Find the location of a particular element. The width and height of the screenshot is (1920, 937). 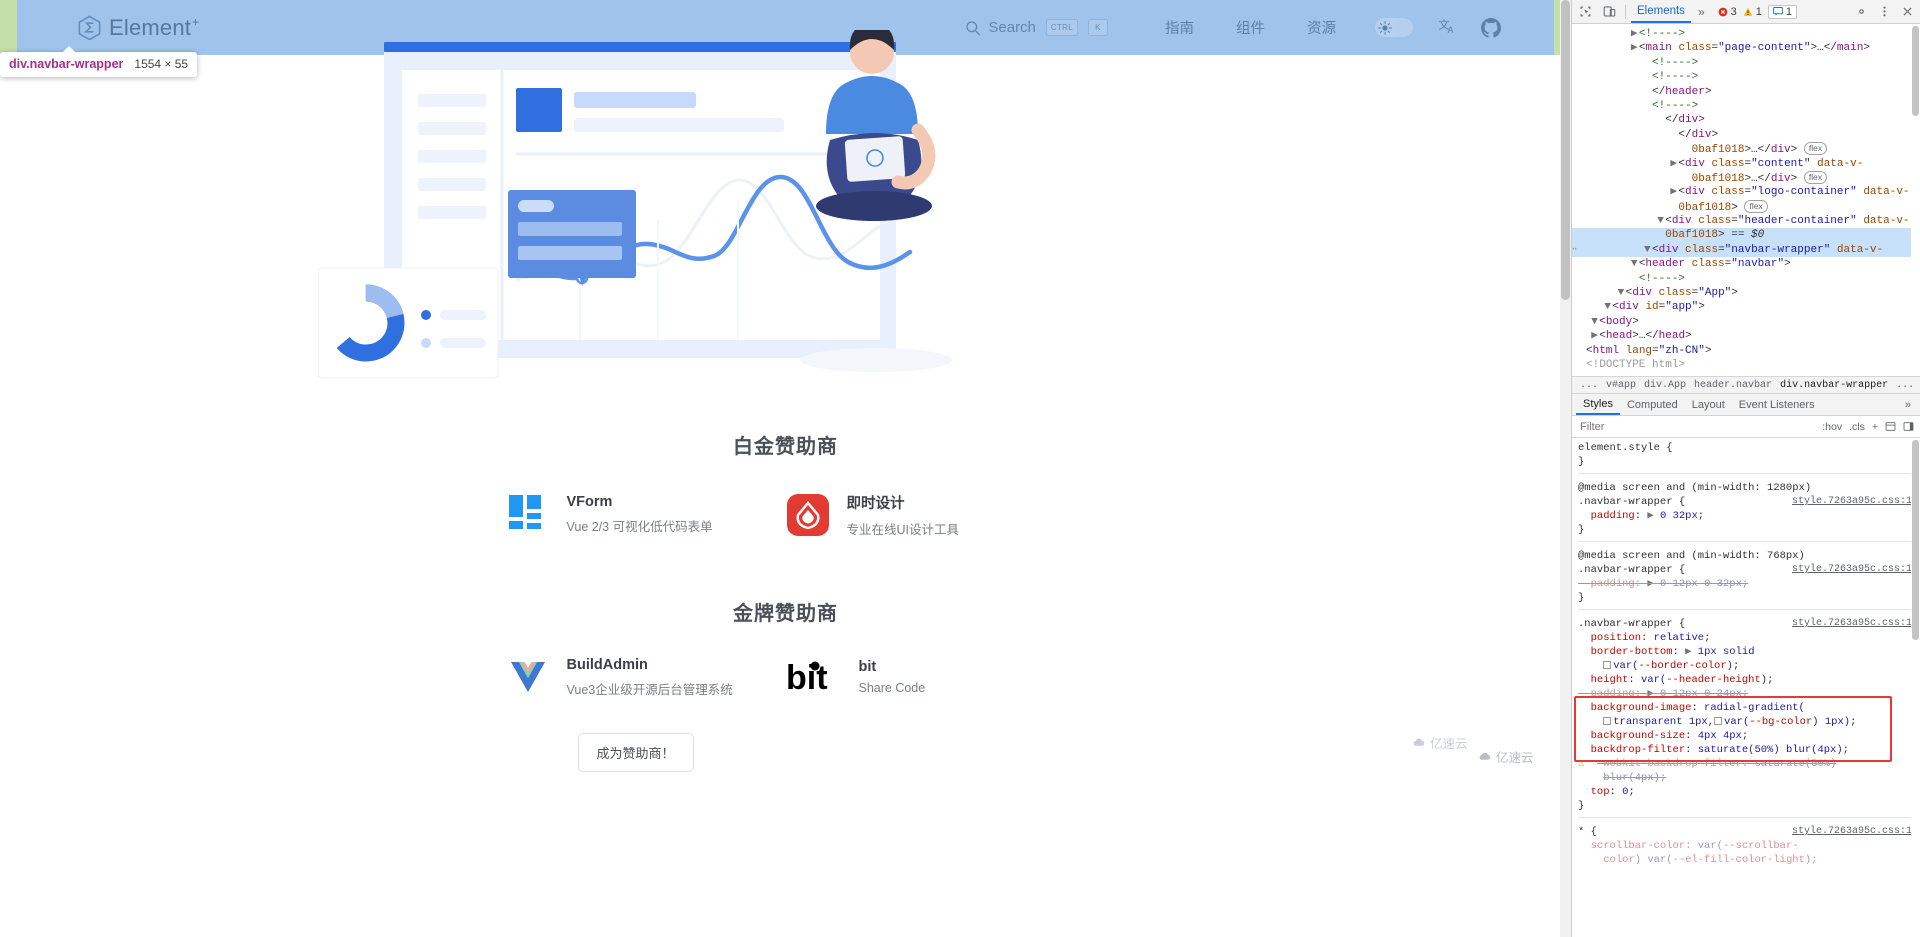

become-sponsor-button: 成为赞助商！ is located at coordinates (635, 752).